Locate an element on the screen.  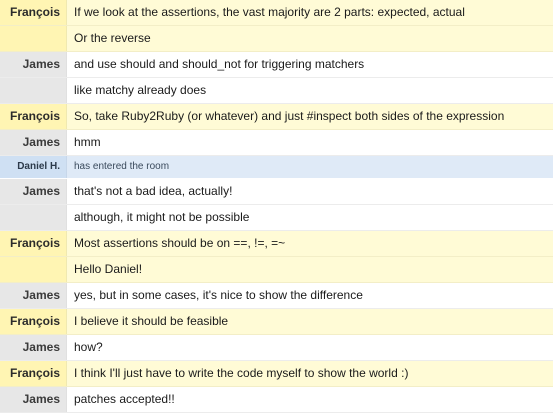
chat-message: James that's not a bad idea, actually! is located at coordinates (276, 192).